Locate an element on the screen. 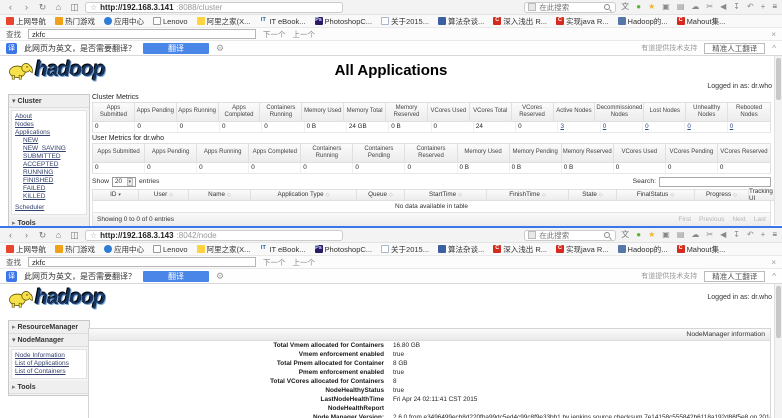 This screenshot has width=782, height=418. sidebar-section-nodemanager: NodeManager is located at coordinates (49, 340).